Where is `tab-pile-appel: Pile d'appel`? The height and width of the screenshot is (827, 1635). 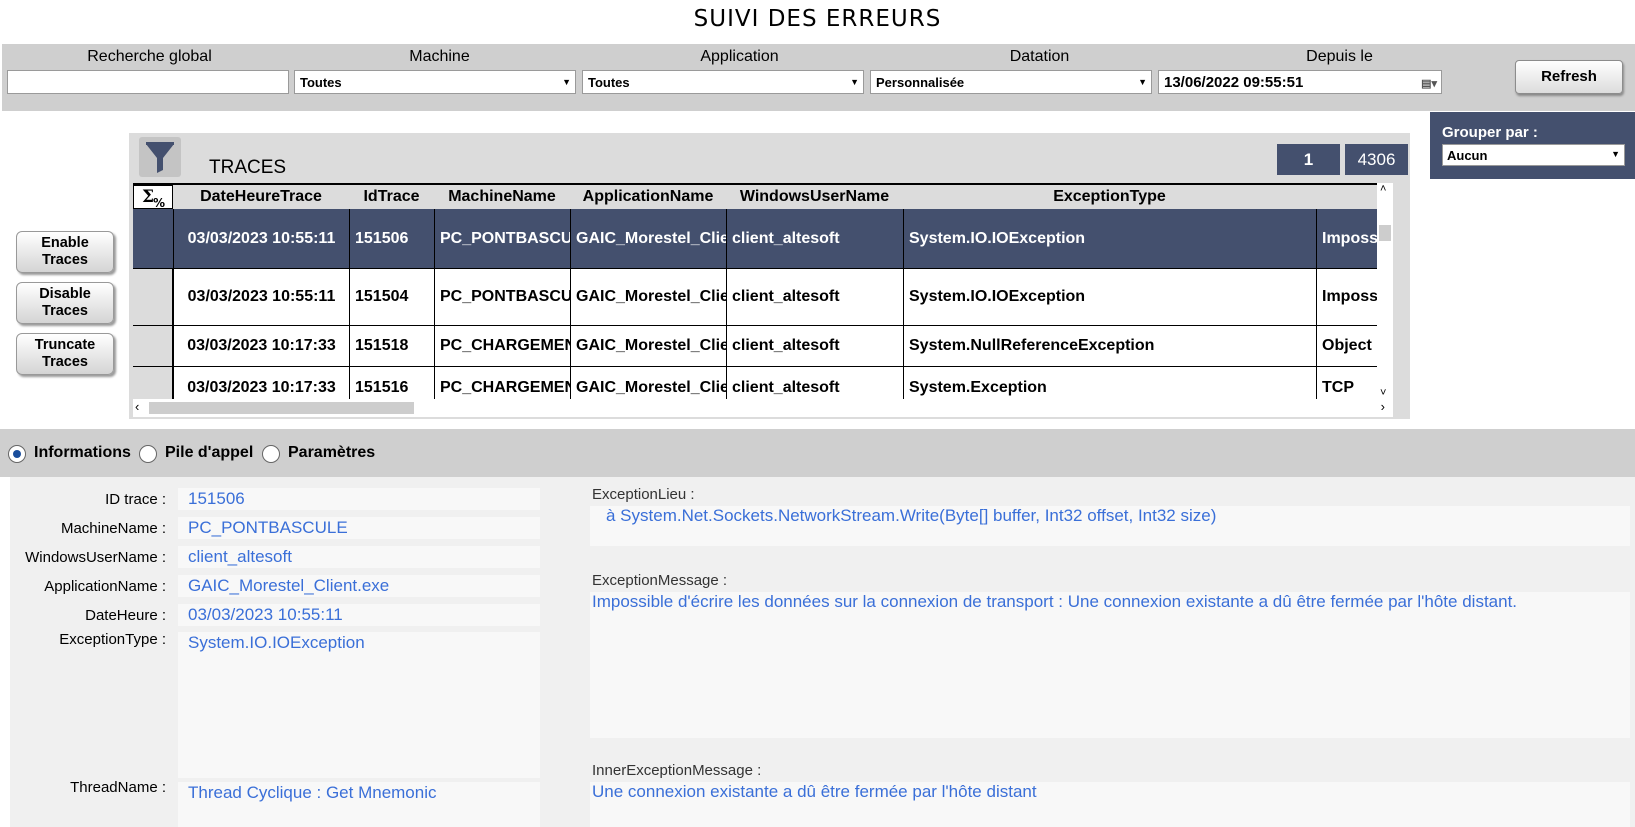
tab-pile-appel: Pile d'appel is located at coordinates (209, 453).